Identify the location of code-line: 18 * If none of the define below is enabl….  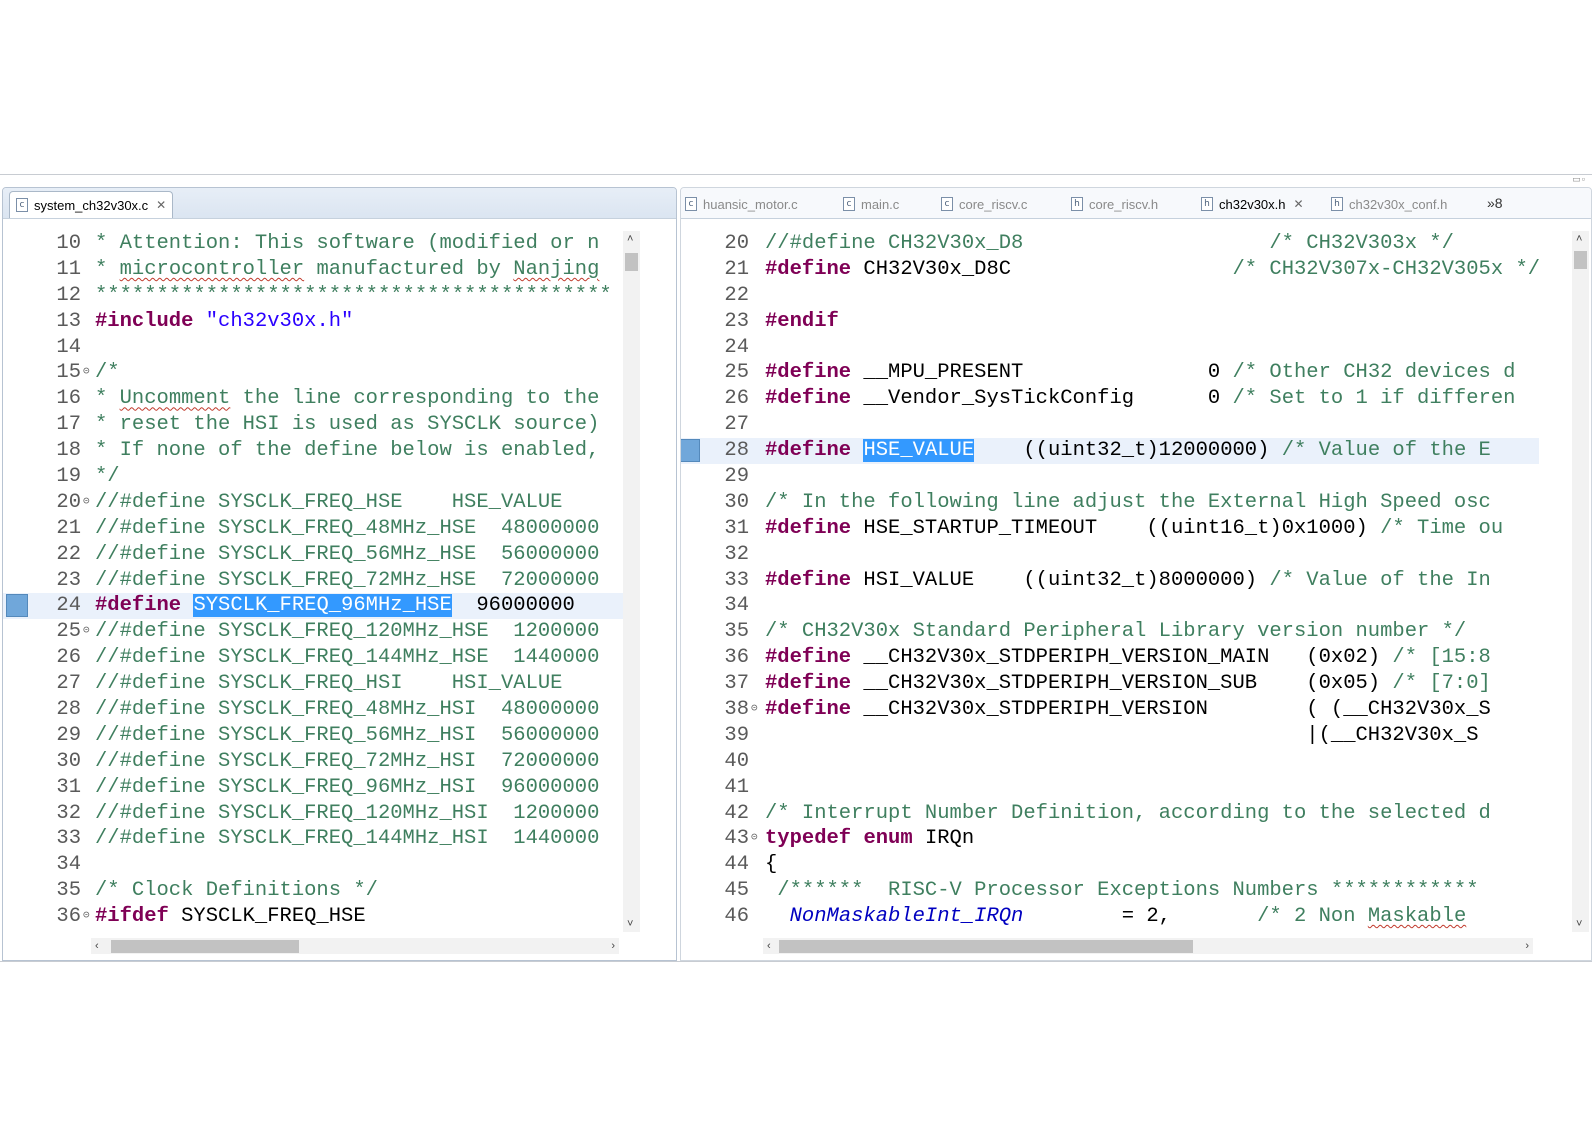
(317, 451).